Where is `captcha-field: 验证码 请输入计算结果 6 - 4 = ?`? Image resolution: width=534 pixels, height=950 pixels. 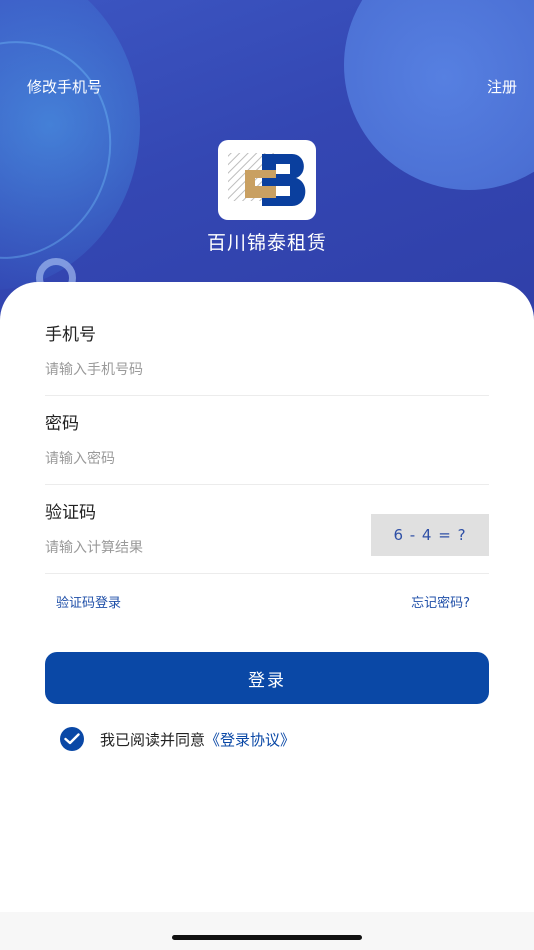
captcha-field: 验证码 请输入计算结果 6 - 4 = ? is located at coordinates (267, 535).